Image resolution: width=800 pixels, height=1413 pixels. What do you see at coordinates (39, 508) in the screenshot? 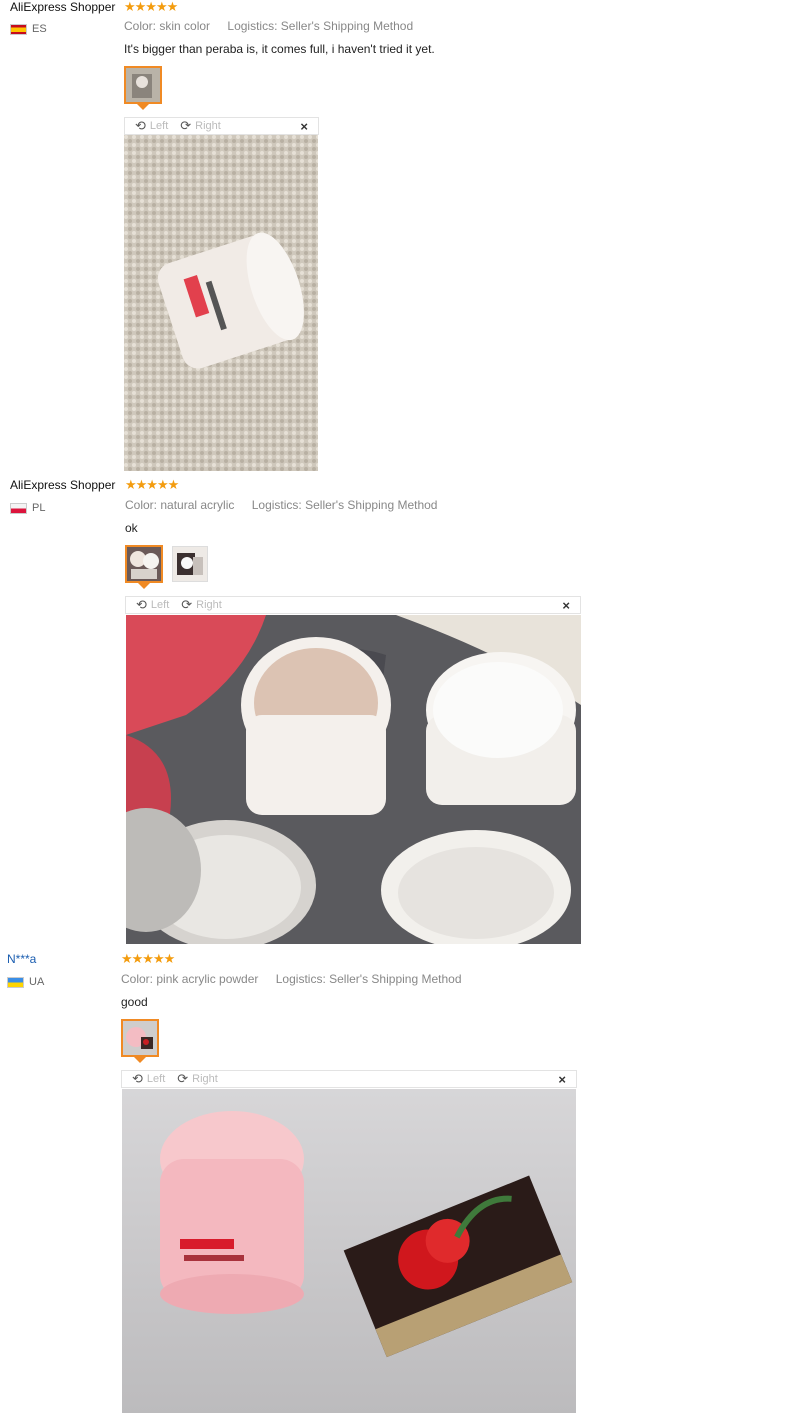
I see `country-code: PL` at bounding box center [39, 508].